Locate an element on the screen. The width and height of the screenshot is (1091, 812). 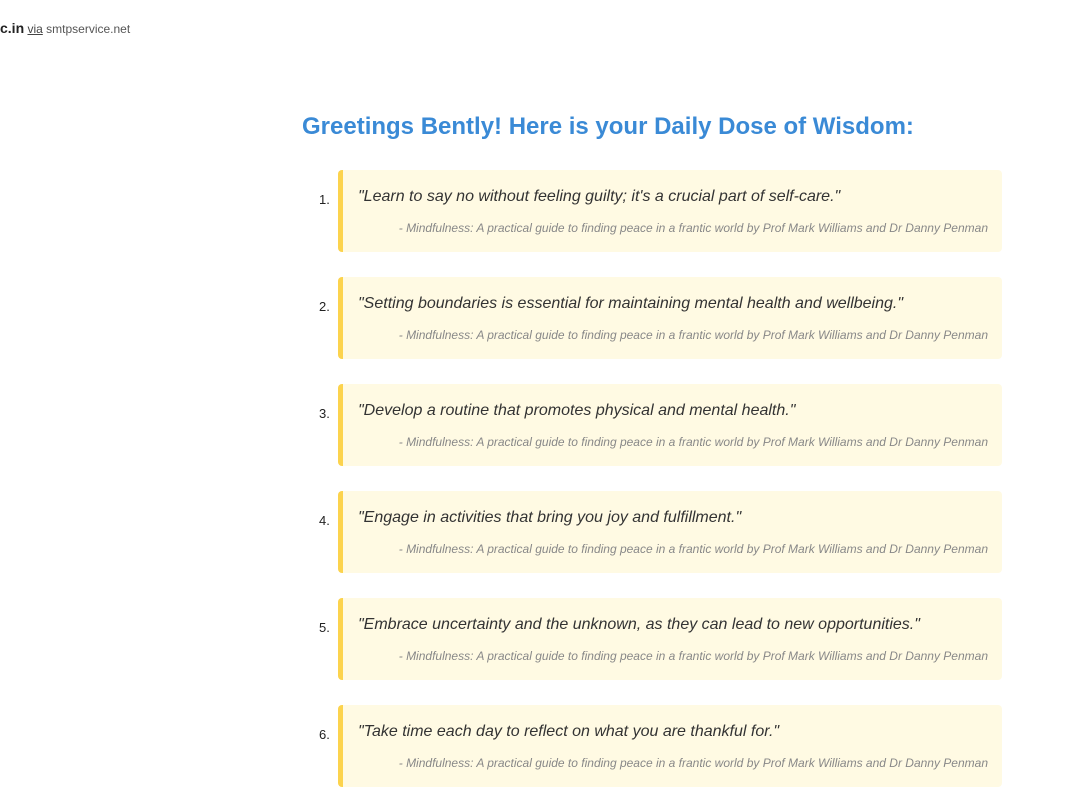
quote-number: 4. is located at coordinates (324, 520).